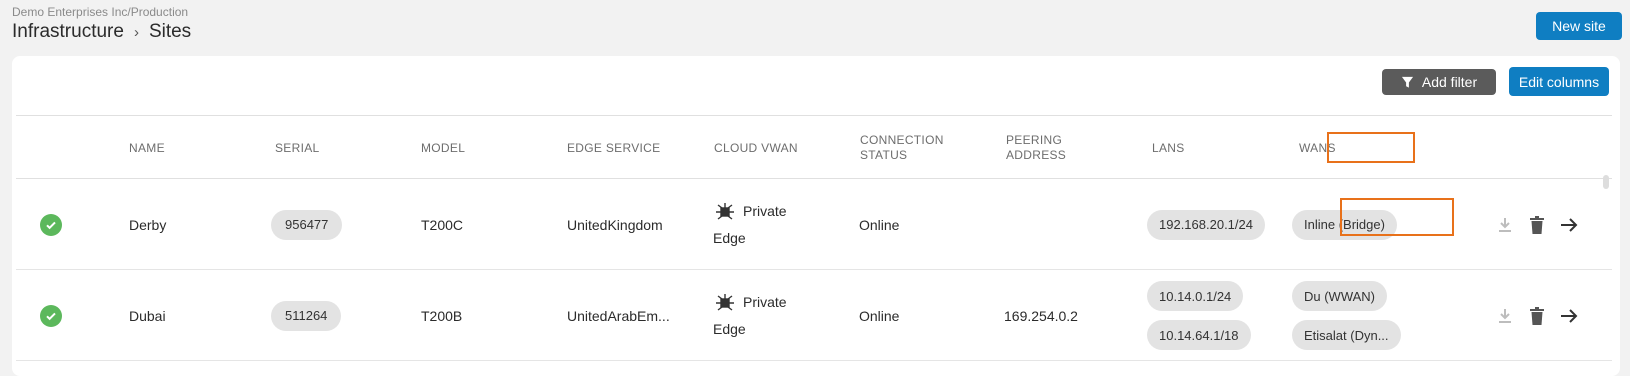 This screenshot has height=376, width=1630. Describe the element at coordinates (905, 148) in the screenshot. I see `column-header-connection-status: CONNECTION STATUS` at that location.